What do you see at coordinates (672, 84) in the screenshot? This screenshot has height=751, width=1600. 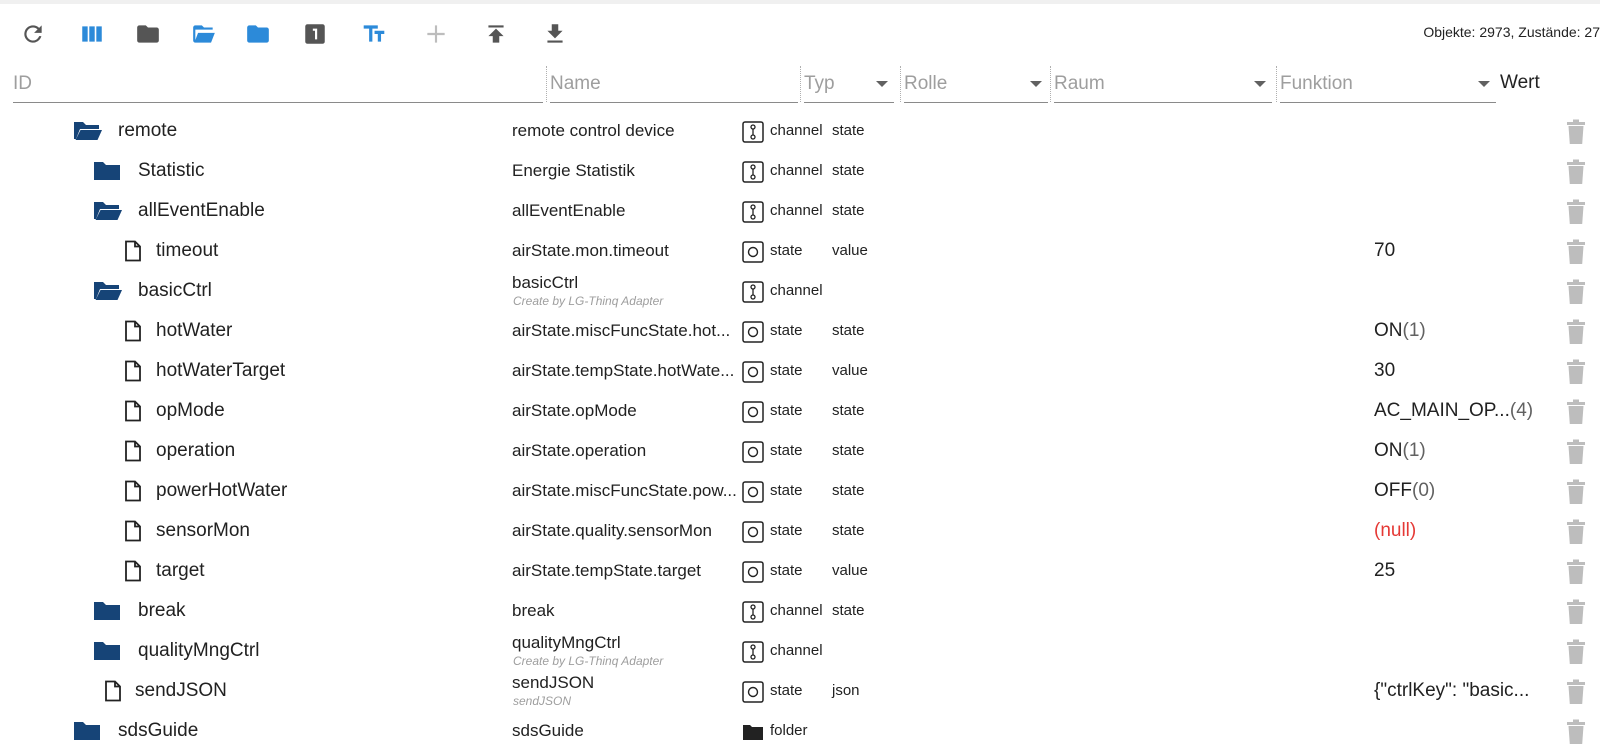 I see `name-filter-input: Name` at bounding box center [672, 84].